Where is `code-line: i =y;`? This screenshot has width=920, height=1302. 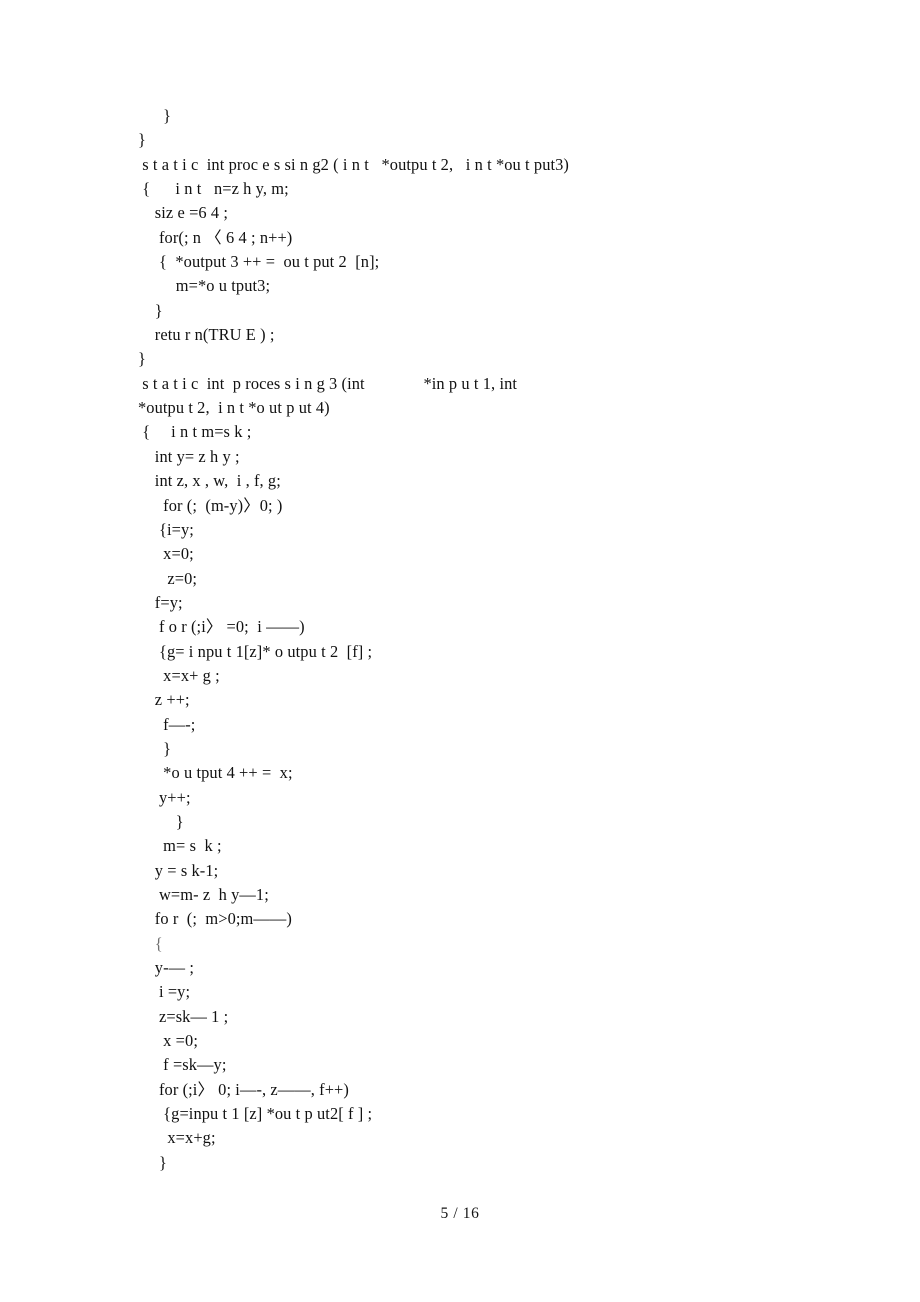 code-line: i =y; is located at coordinates (164, 992).